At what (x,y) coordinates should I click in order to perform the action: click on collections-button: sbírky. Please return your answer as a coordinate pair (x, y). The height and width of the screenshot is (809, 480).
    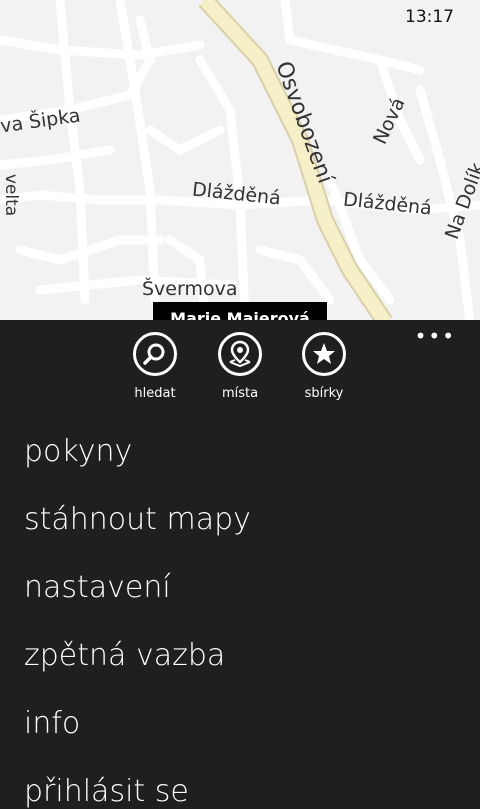
    Looking at the image, I should click on (324, 366).